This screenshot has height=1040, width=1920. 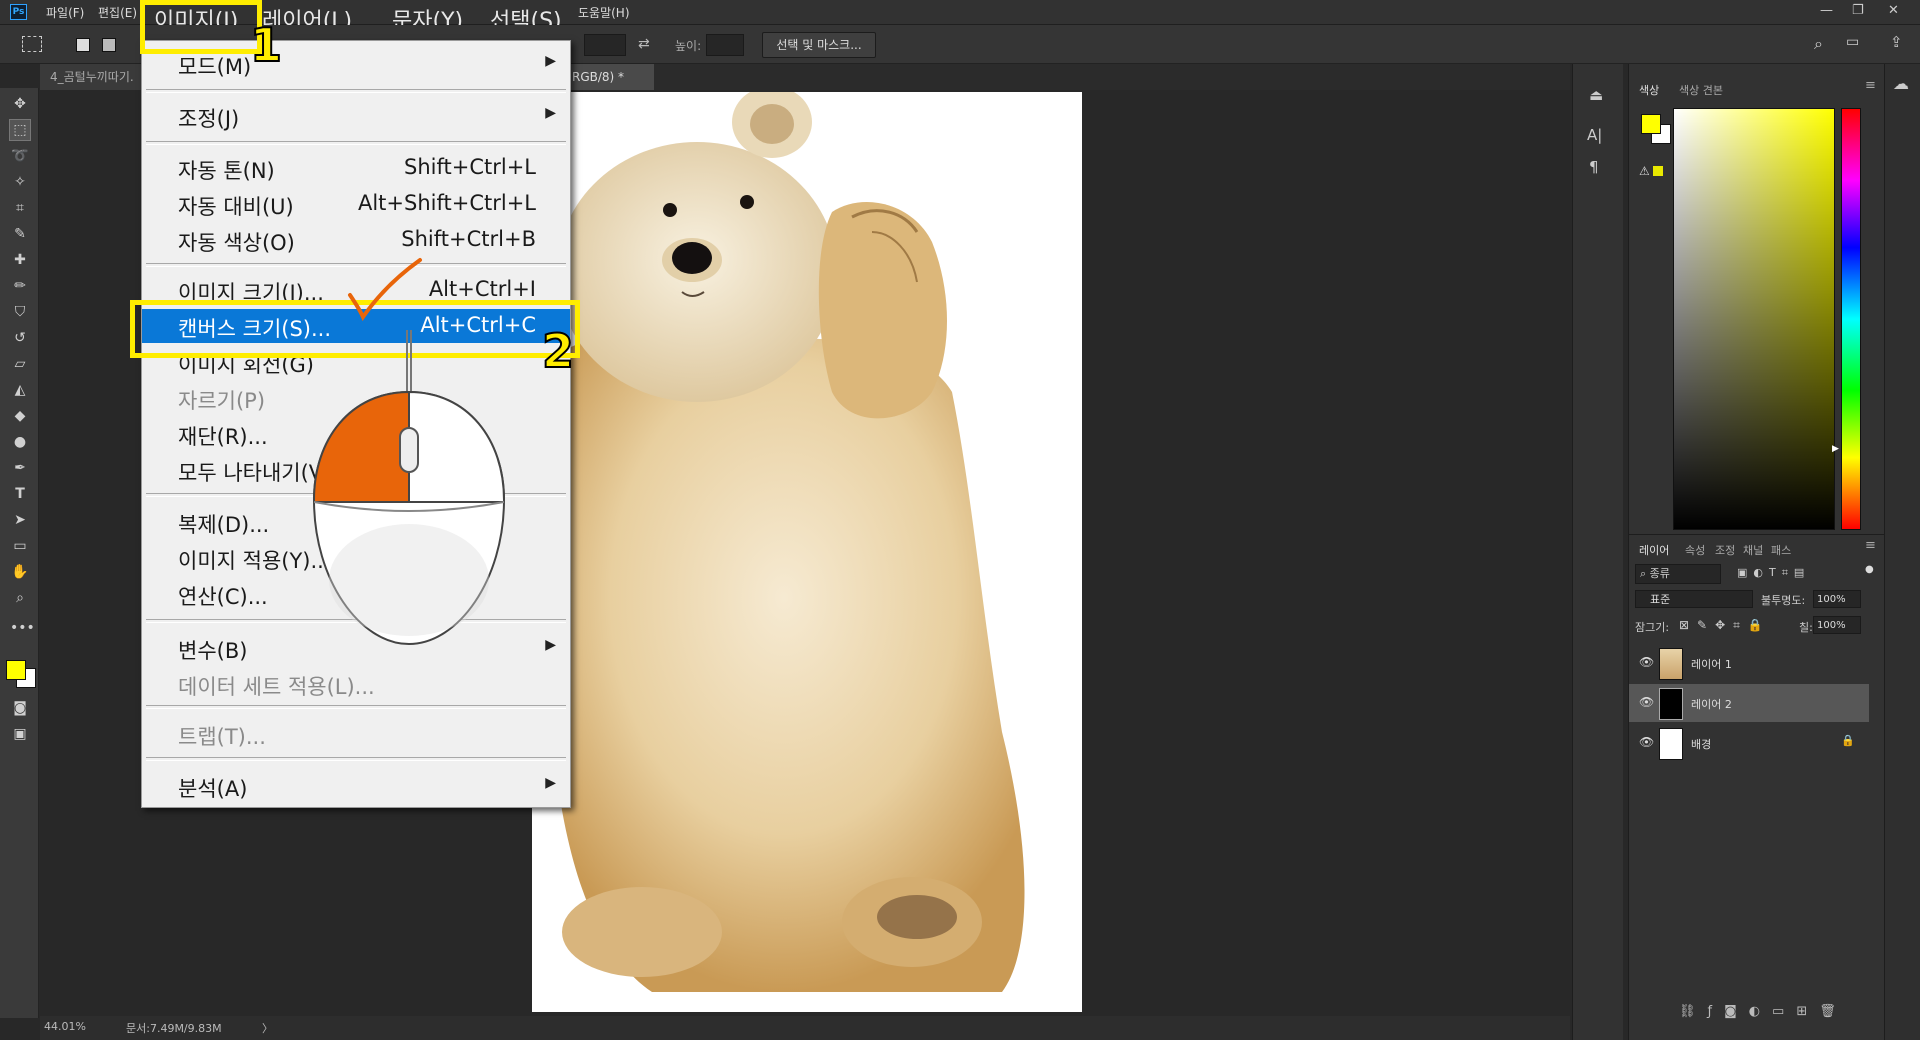 I want to click on add-selection-icon, so click(x=109, y=45).